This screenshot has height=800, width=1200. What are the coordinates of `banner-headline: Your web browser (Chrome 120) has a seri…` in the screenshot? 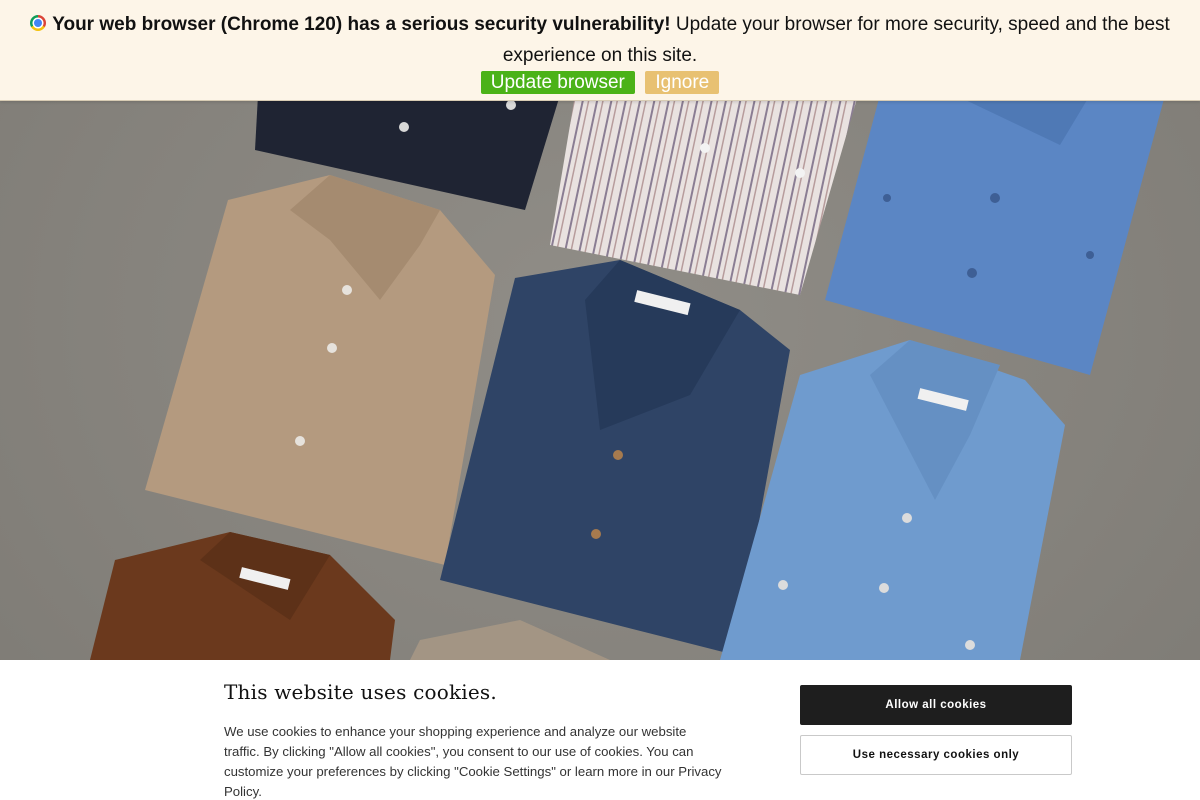 It's located at (361, 24).